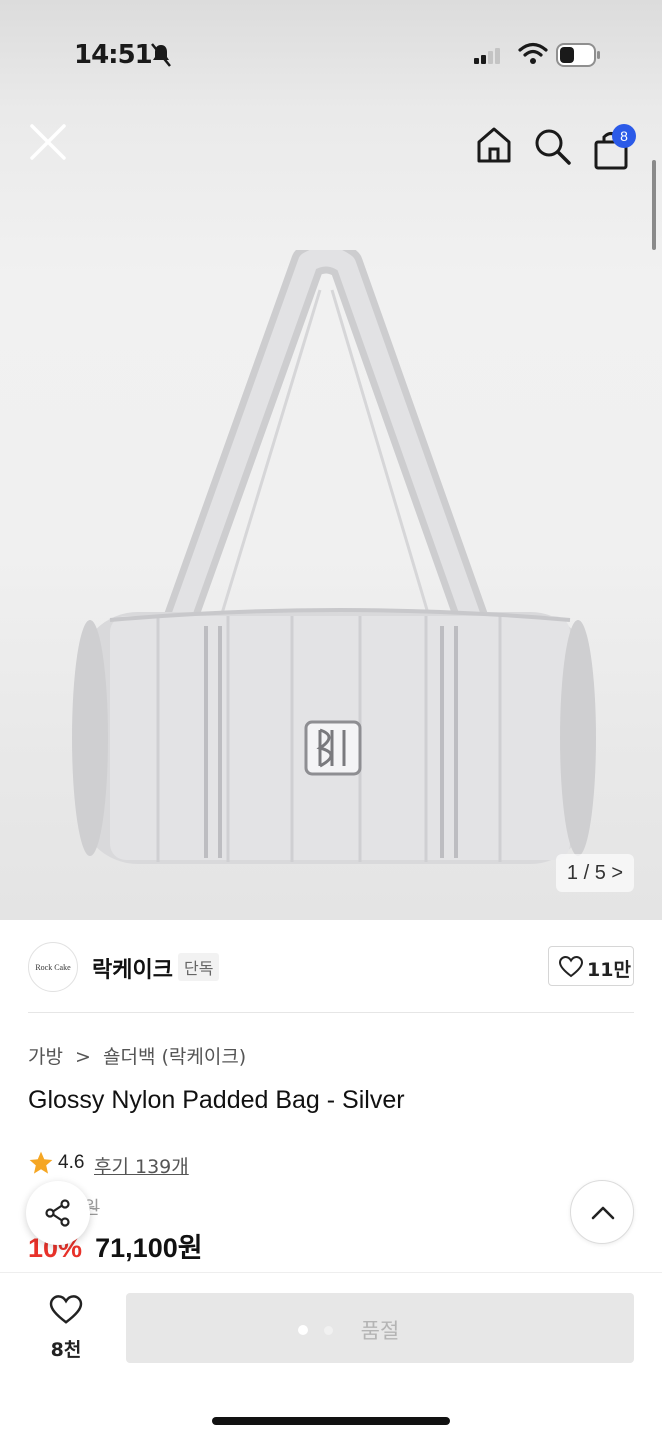 This screenshot has width=662, height=1440. Describe the element at coordinates (174, 1057) in the screenshot. I see `breadcrumb-subcategory: 숄더백 (락케이크)` at that location.